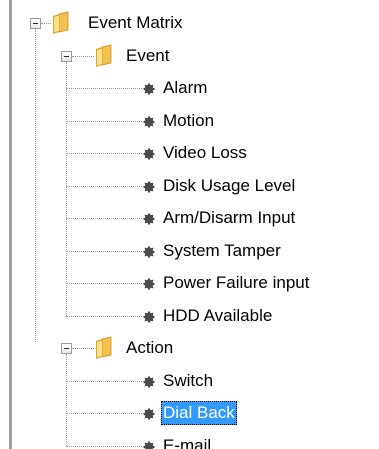 The image size is (379, 449). What do you see at coordinates (135, 23) in the screenshot?
I see `tree-node-event-matrix: Event Matrix` at bounding box center [135, 23].